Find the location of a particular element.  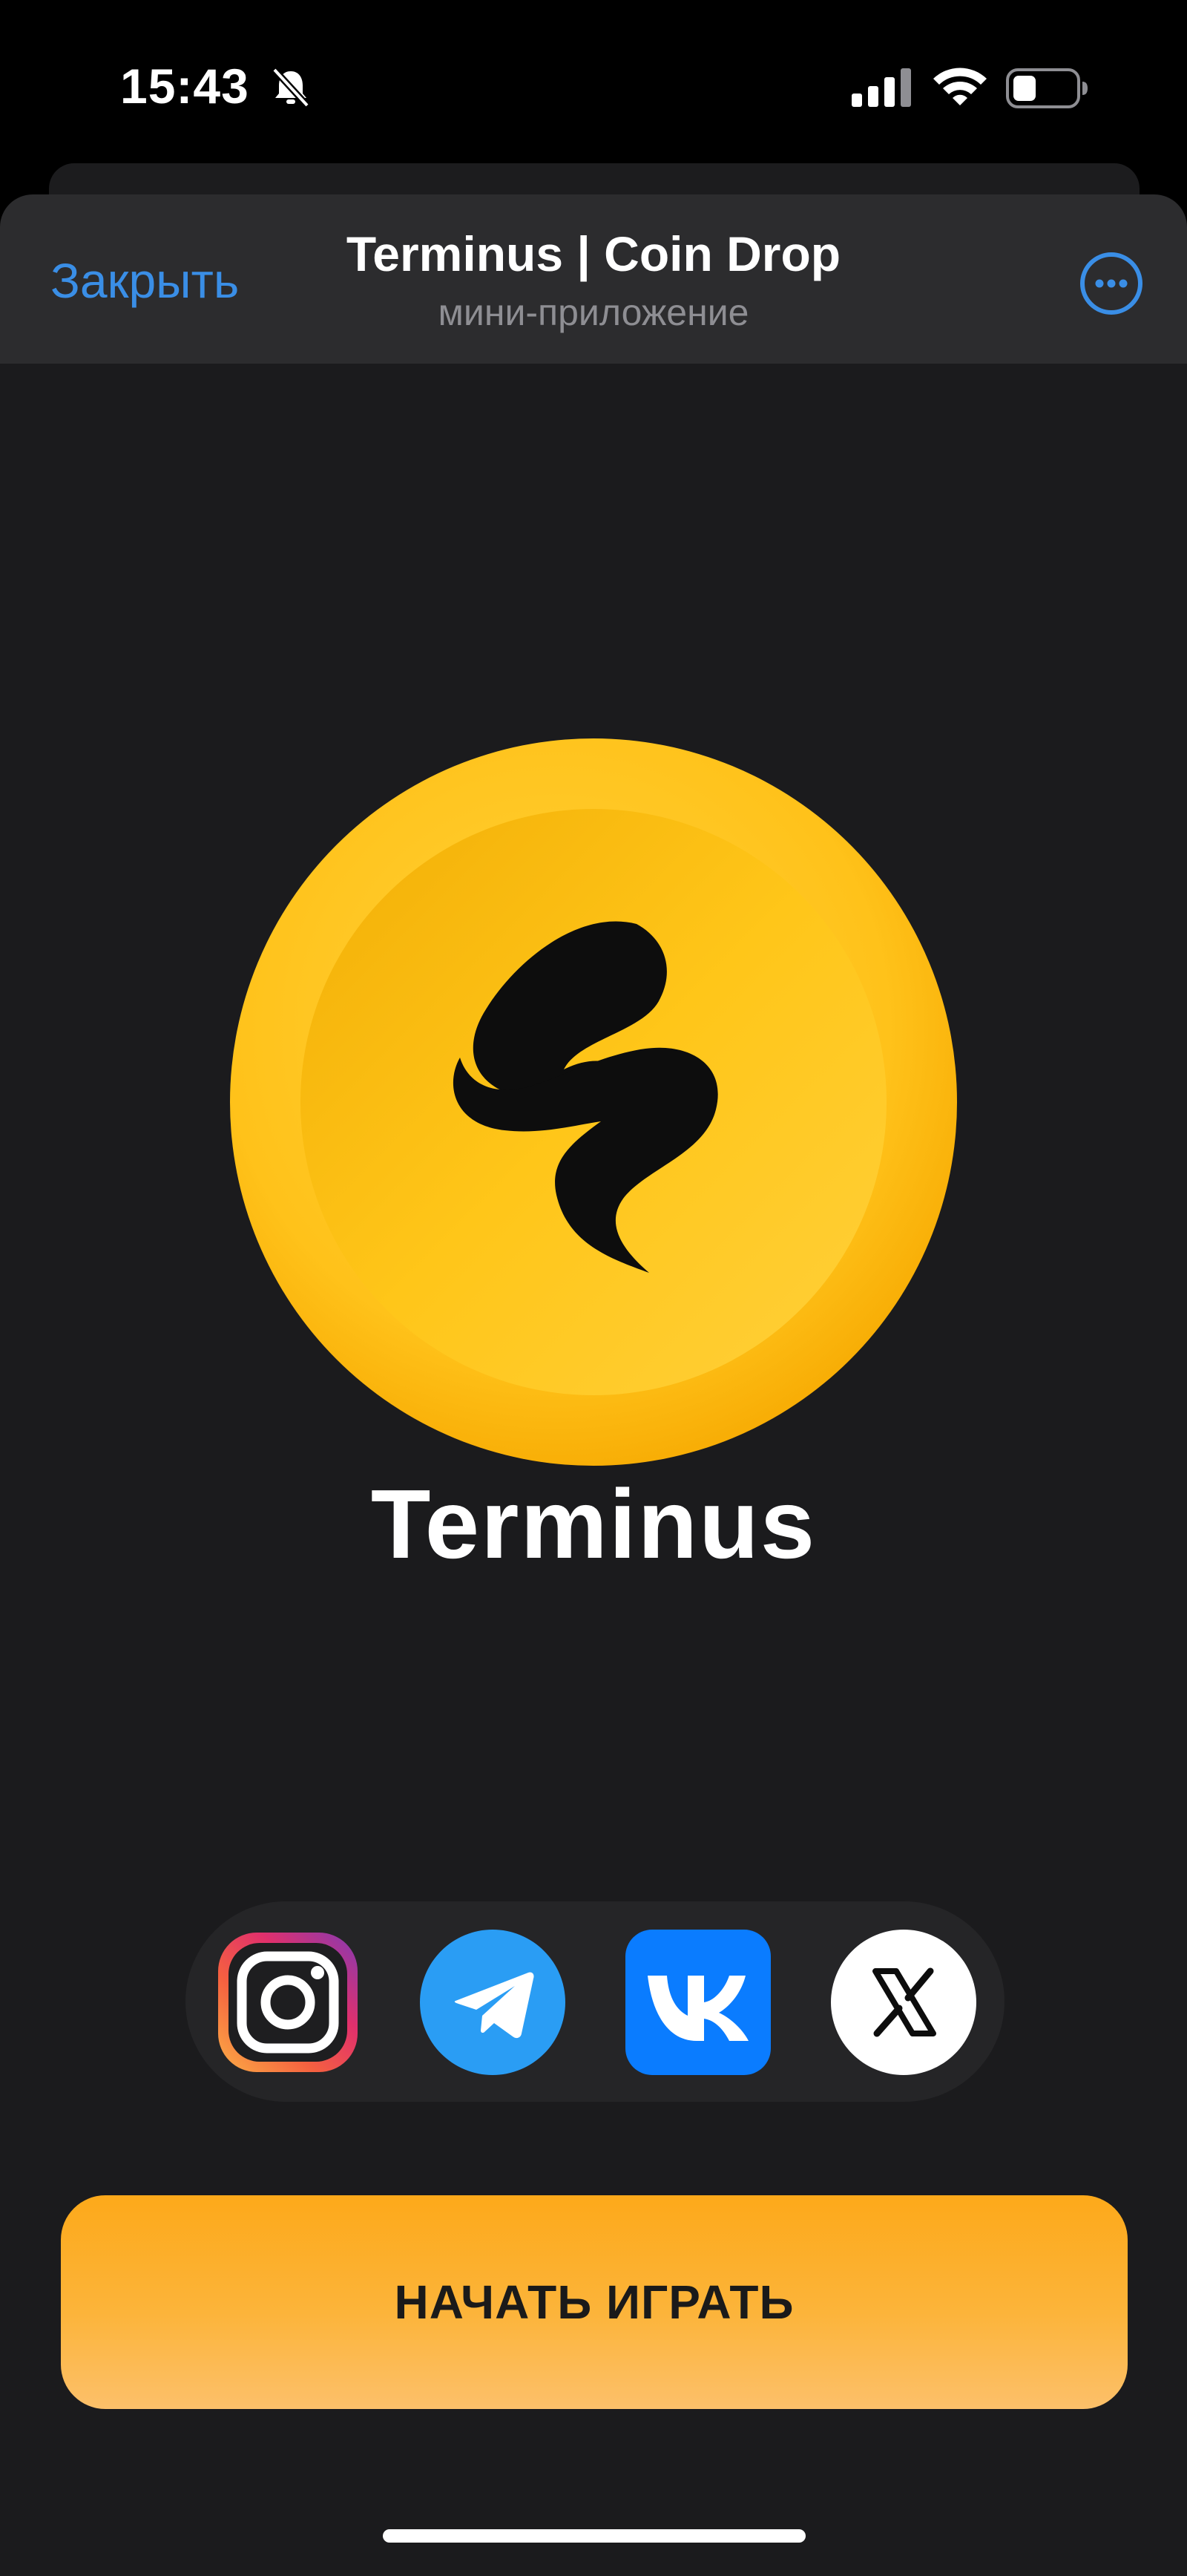

bell-off-icon is located at coordinates (291, 87).